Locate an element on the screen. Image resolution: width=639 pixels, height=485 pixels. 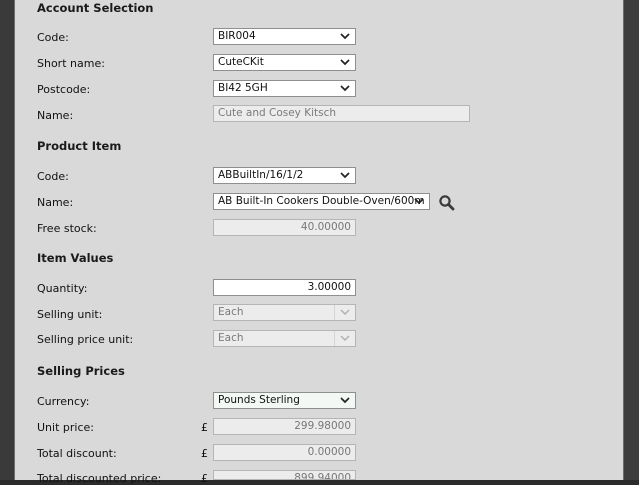
selling-price-unit-label: Selling price unit: is located at coordinates (85, 339).